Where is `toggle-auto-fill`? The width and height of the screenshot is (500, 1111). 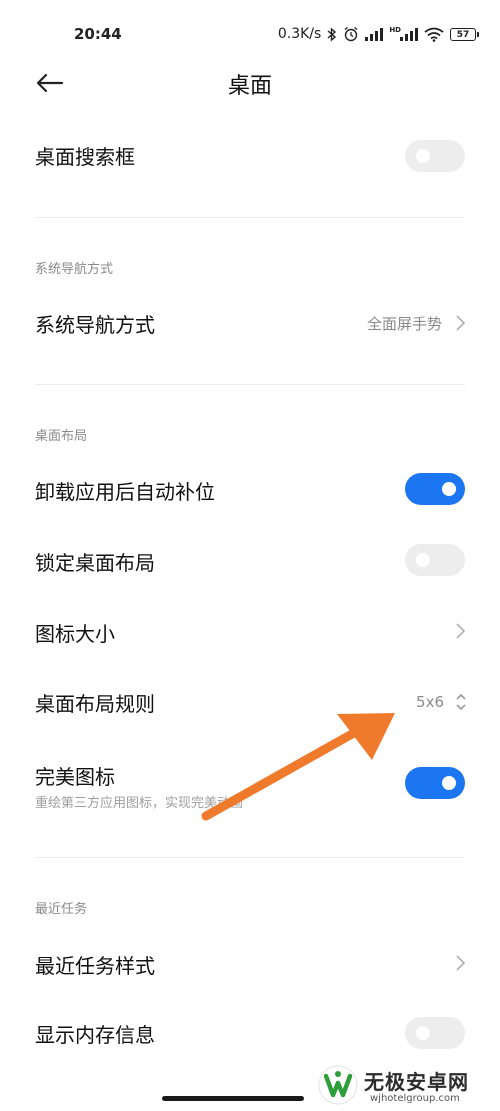 toggle-auto-fill is located at coordinates (435, 489).